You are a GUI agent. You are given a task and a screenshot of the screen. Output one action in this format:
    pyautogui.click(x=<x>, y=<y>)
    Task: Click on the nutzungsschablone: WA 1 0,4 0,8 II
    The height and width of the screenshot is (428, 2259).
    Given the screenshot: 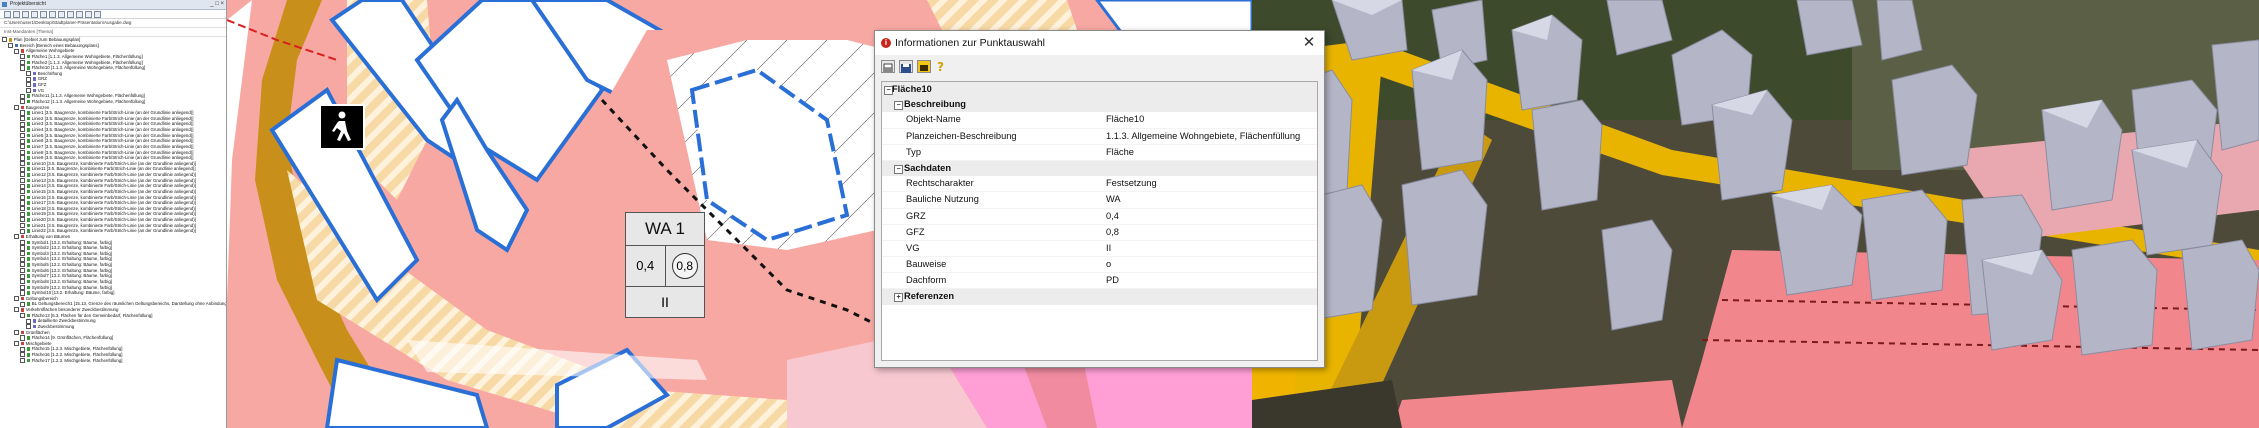 What is the action you would take?
    pyautogui.click(x=665, y=265)
    